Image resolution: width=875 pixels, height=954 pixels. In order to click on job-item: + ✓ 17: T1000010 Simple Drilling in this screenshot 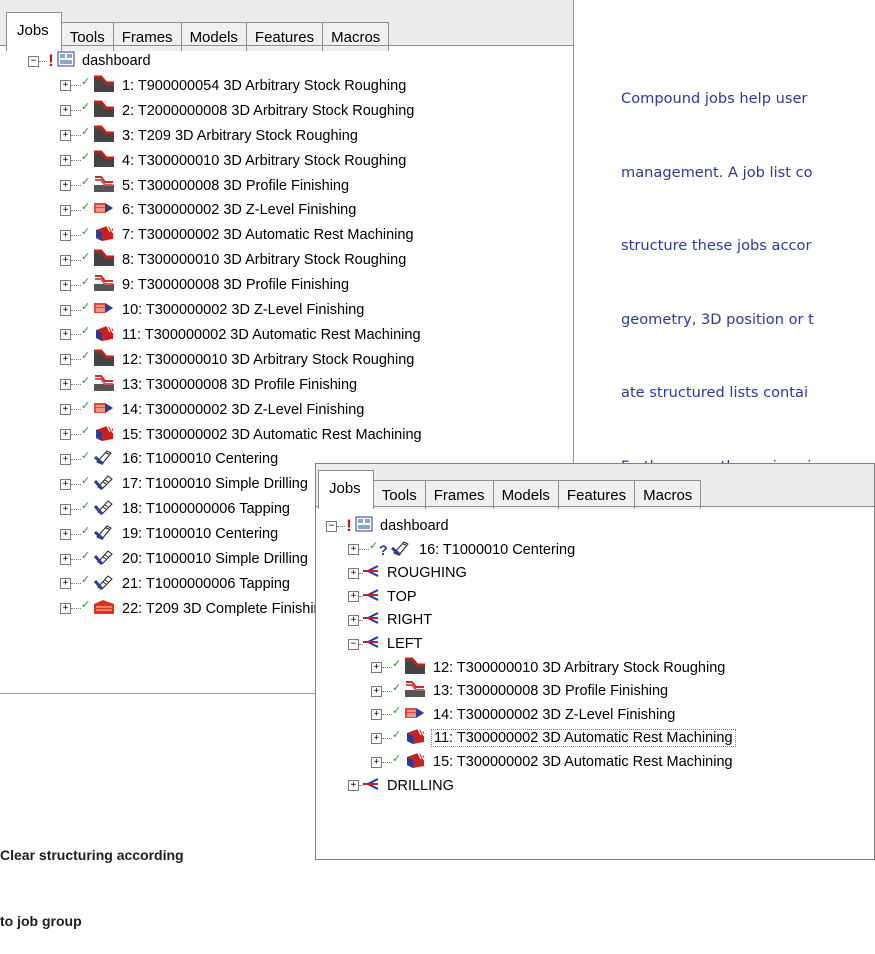, I will do `click(185, 484)`.